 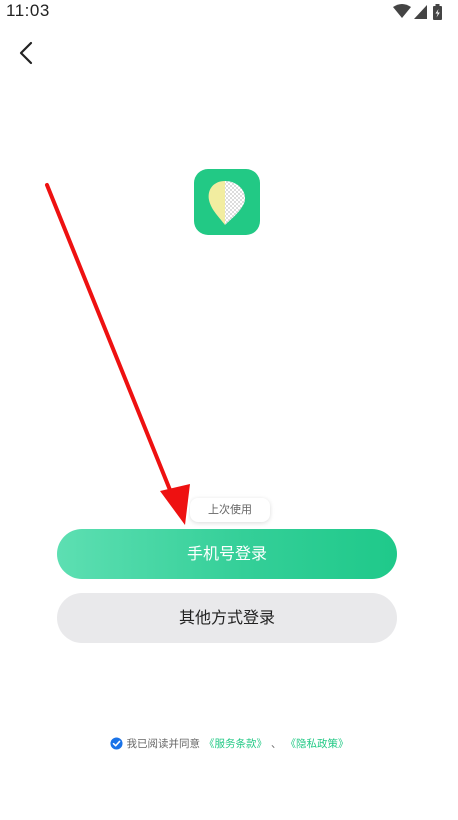 I want to click on status-icons, so click(x=417, y=12).